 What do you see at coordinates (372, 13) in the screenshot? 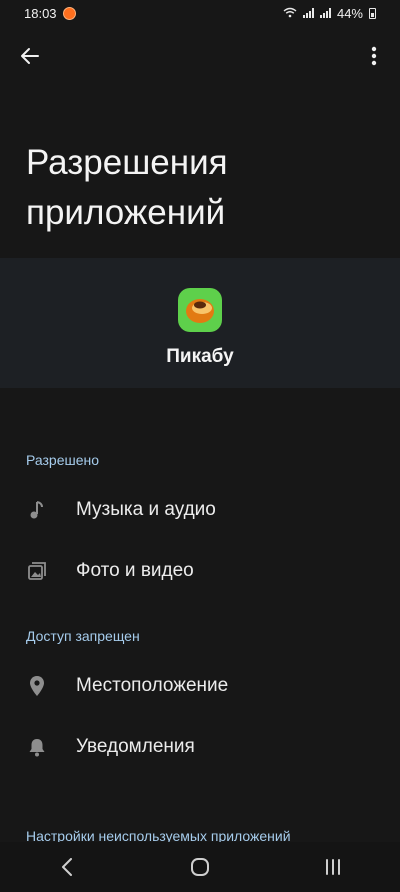
I see `battery-icon` at bounding box center [372, 13].